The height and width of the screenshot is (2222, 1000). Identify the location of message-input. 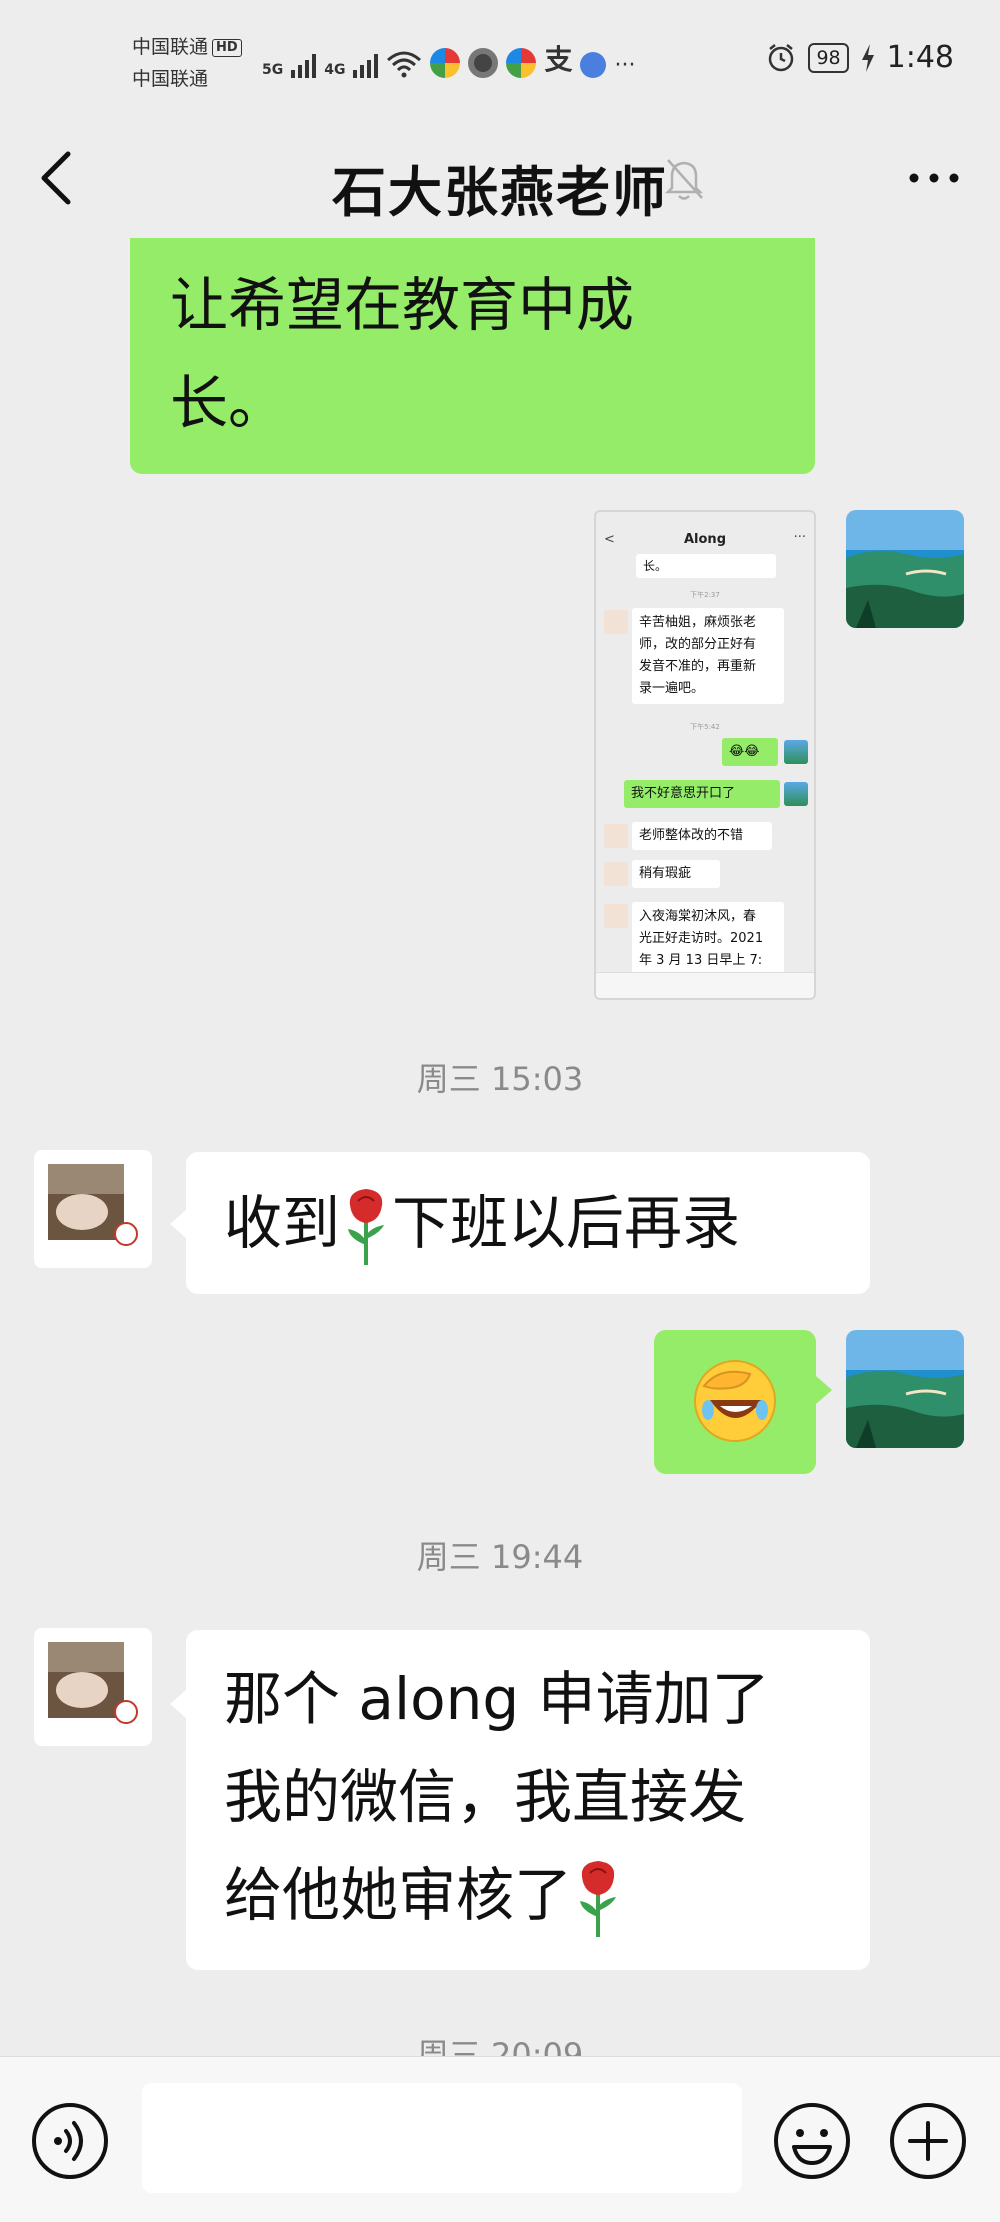
(442, 2138).